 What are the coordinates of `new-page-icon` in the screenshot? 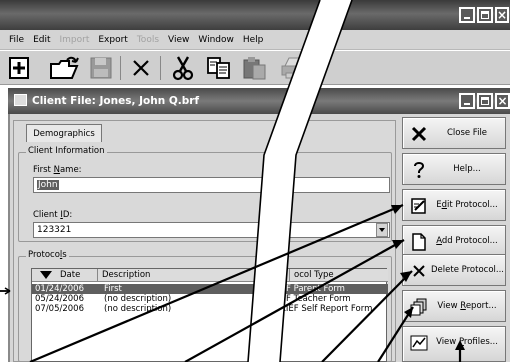 It's located at (419, 242).